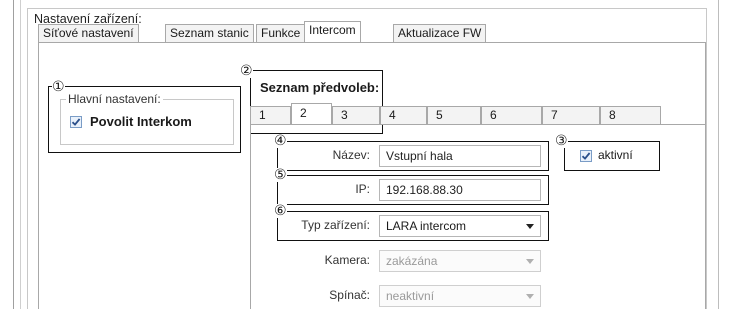  Describe the element at coordinates (13, 154) in the screenshot. I see `window-left-edge` at that location.